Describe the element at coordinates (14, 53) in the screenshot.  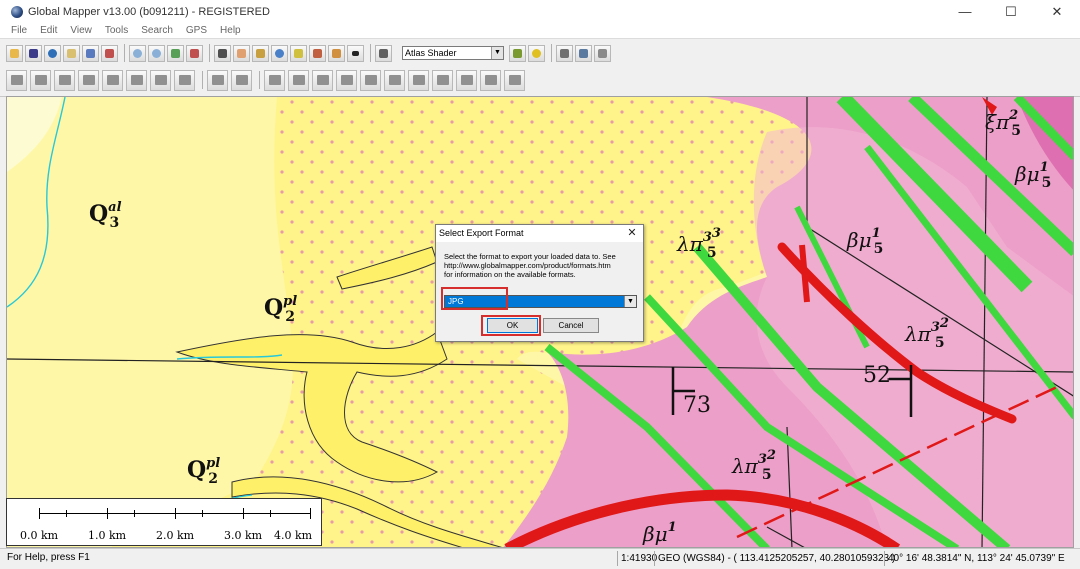
I see `open-file-button` at that location.